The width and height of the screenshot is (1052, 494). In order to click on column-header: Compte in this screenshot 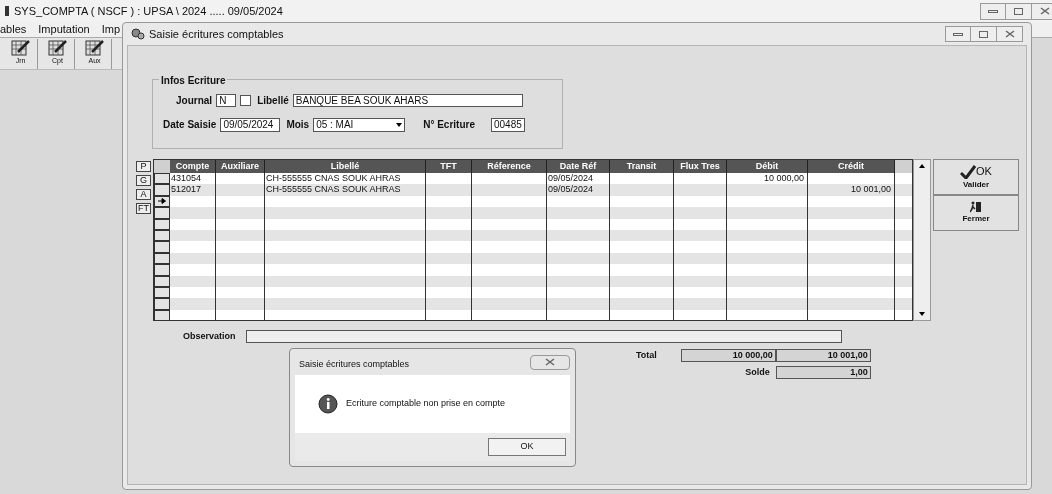, I will do `click(193, 166)`.